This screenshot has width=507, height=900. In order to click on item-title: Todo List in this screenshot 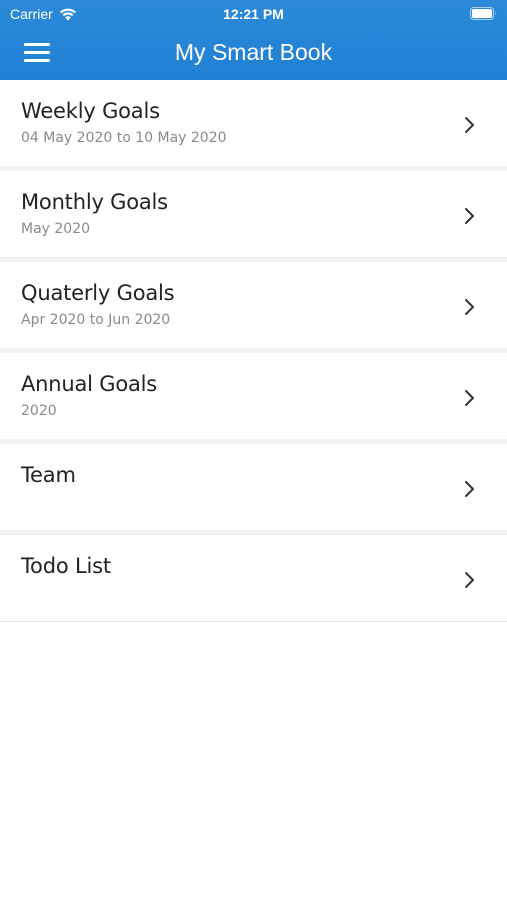, I will do `click(66, 566)`.